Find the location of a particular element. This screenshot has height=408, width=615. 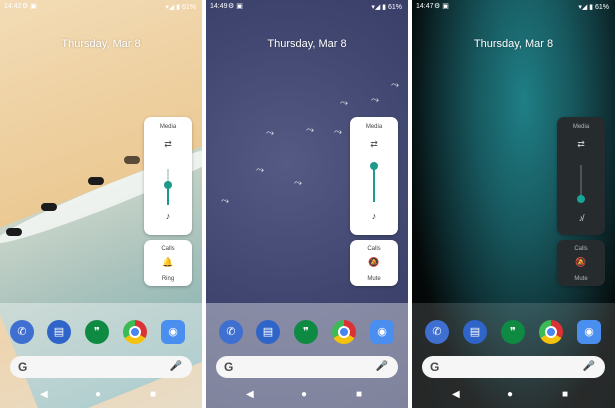

calls-volume-panel: Calls 🔔 Ring is located at coordinates (168, 263).